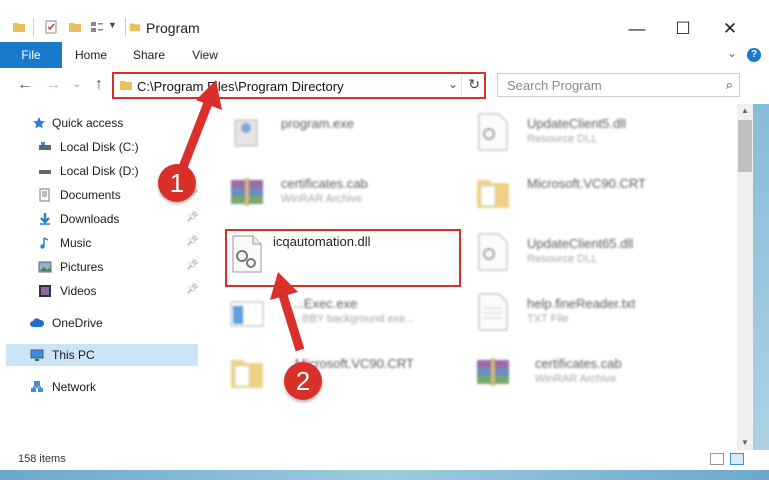 The image size is (769, 480). I want to click on refresh-icon: ↻, so click(474, 84).